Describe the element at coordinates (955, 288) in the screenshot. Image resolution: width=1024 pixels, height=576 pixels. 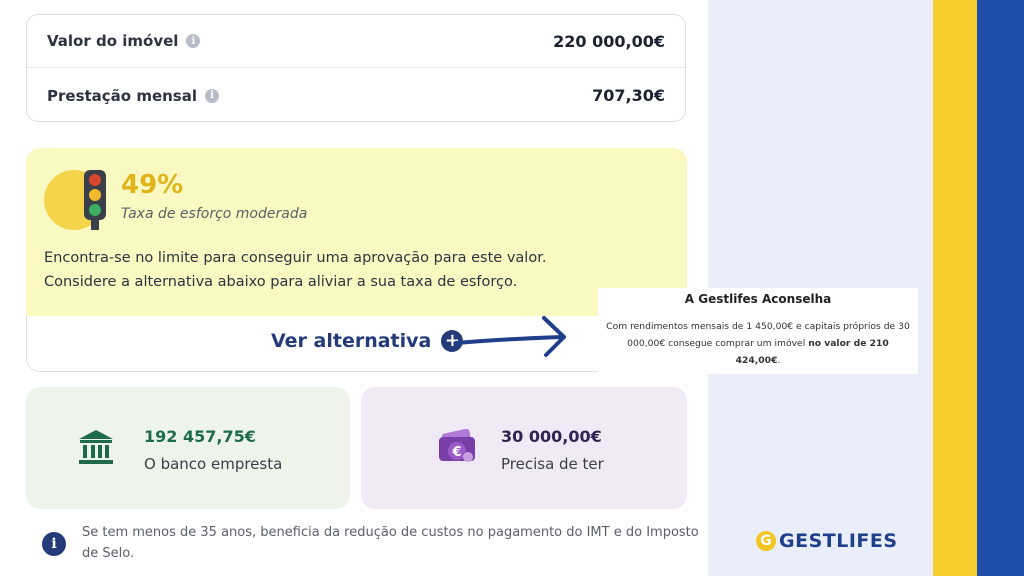
I see `yellow-stripe` at that location.